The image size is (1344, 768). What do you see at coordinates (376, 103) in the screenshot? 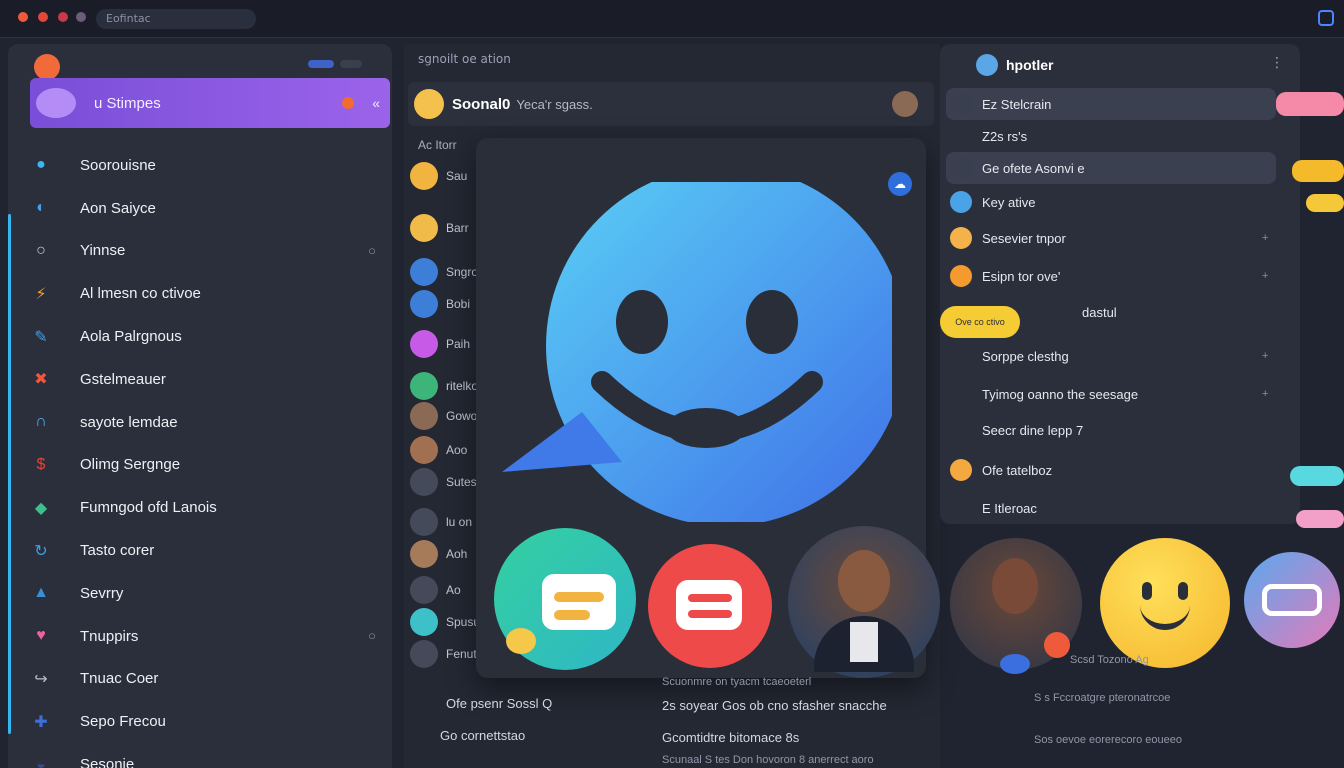
I see `collapse-icon: «` at bounding box center [376, 103].